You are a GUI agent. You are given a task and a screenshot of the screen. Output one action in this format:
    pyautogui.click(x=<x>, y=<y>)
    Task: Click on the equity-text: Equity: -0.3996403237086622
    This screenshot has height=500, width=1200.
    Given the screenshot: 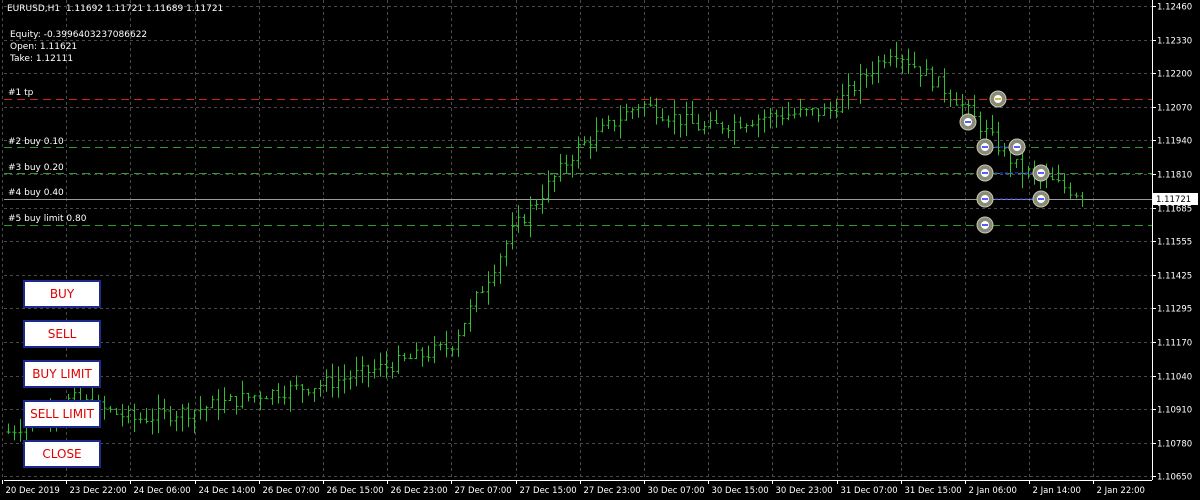 What is the action you would take?
    pyautogui.click(x=79, y=35)
    